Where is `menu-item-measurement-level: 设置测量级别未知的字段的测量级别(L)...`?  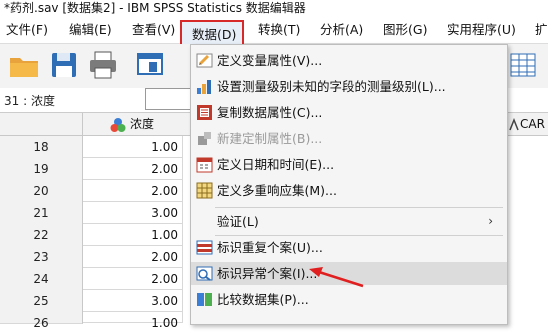 menu-item-measurement-level: 设置测量级别未知的字段的测量级别(L)... is located at coordinates (349, 86).